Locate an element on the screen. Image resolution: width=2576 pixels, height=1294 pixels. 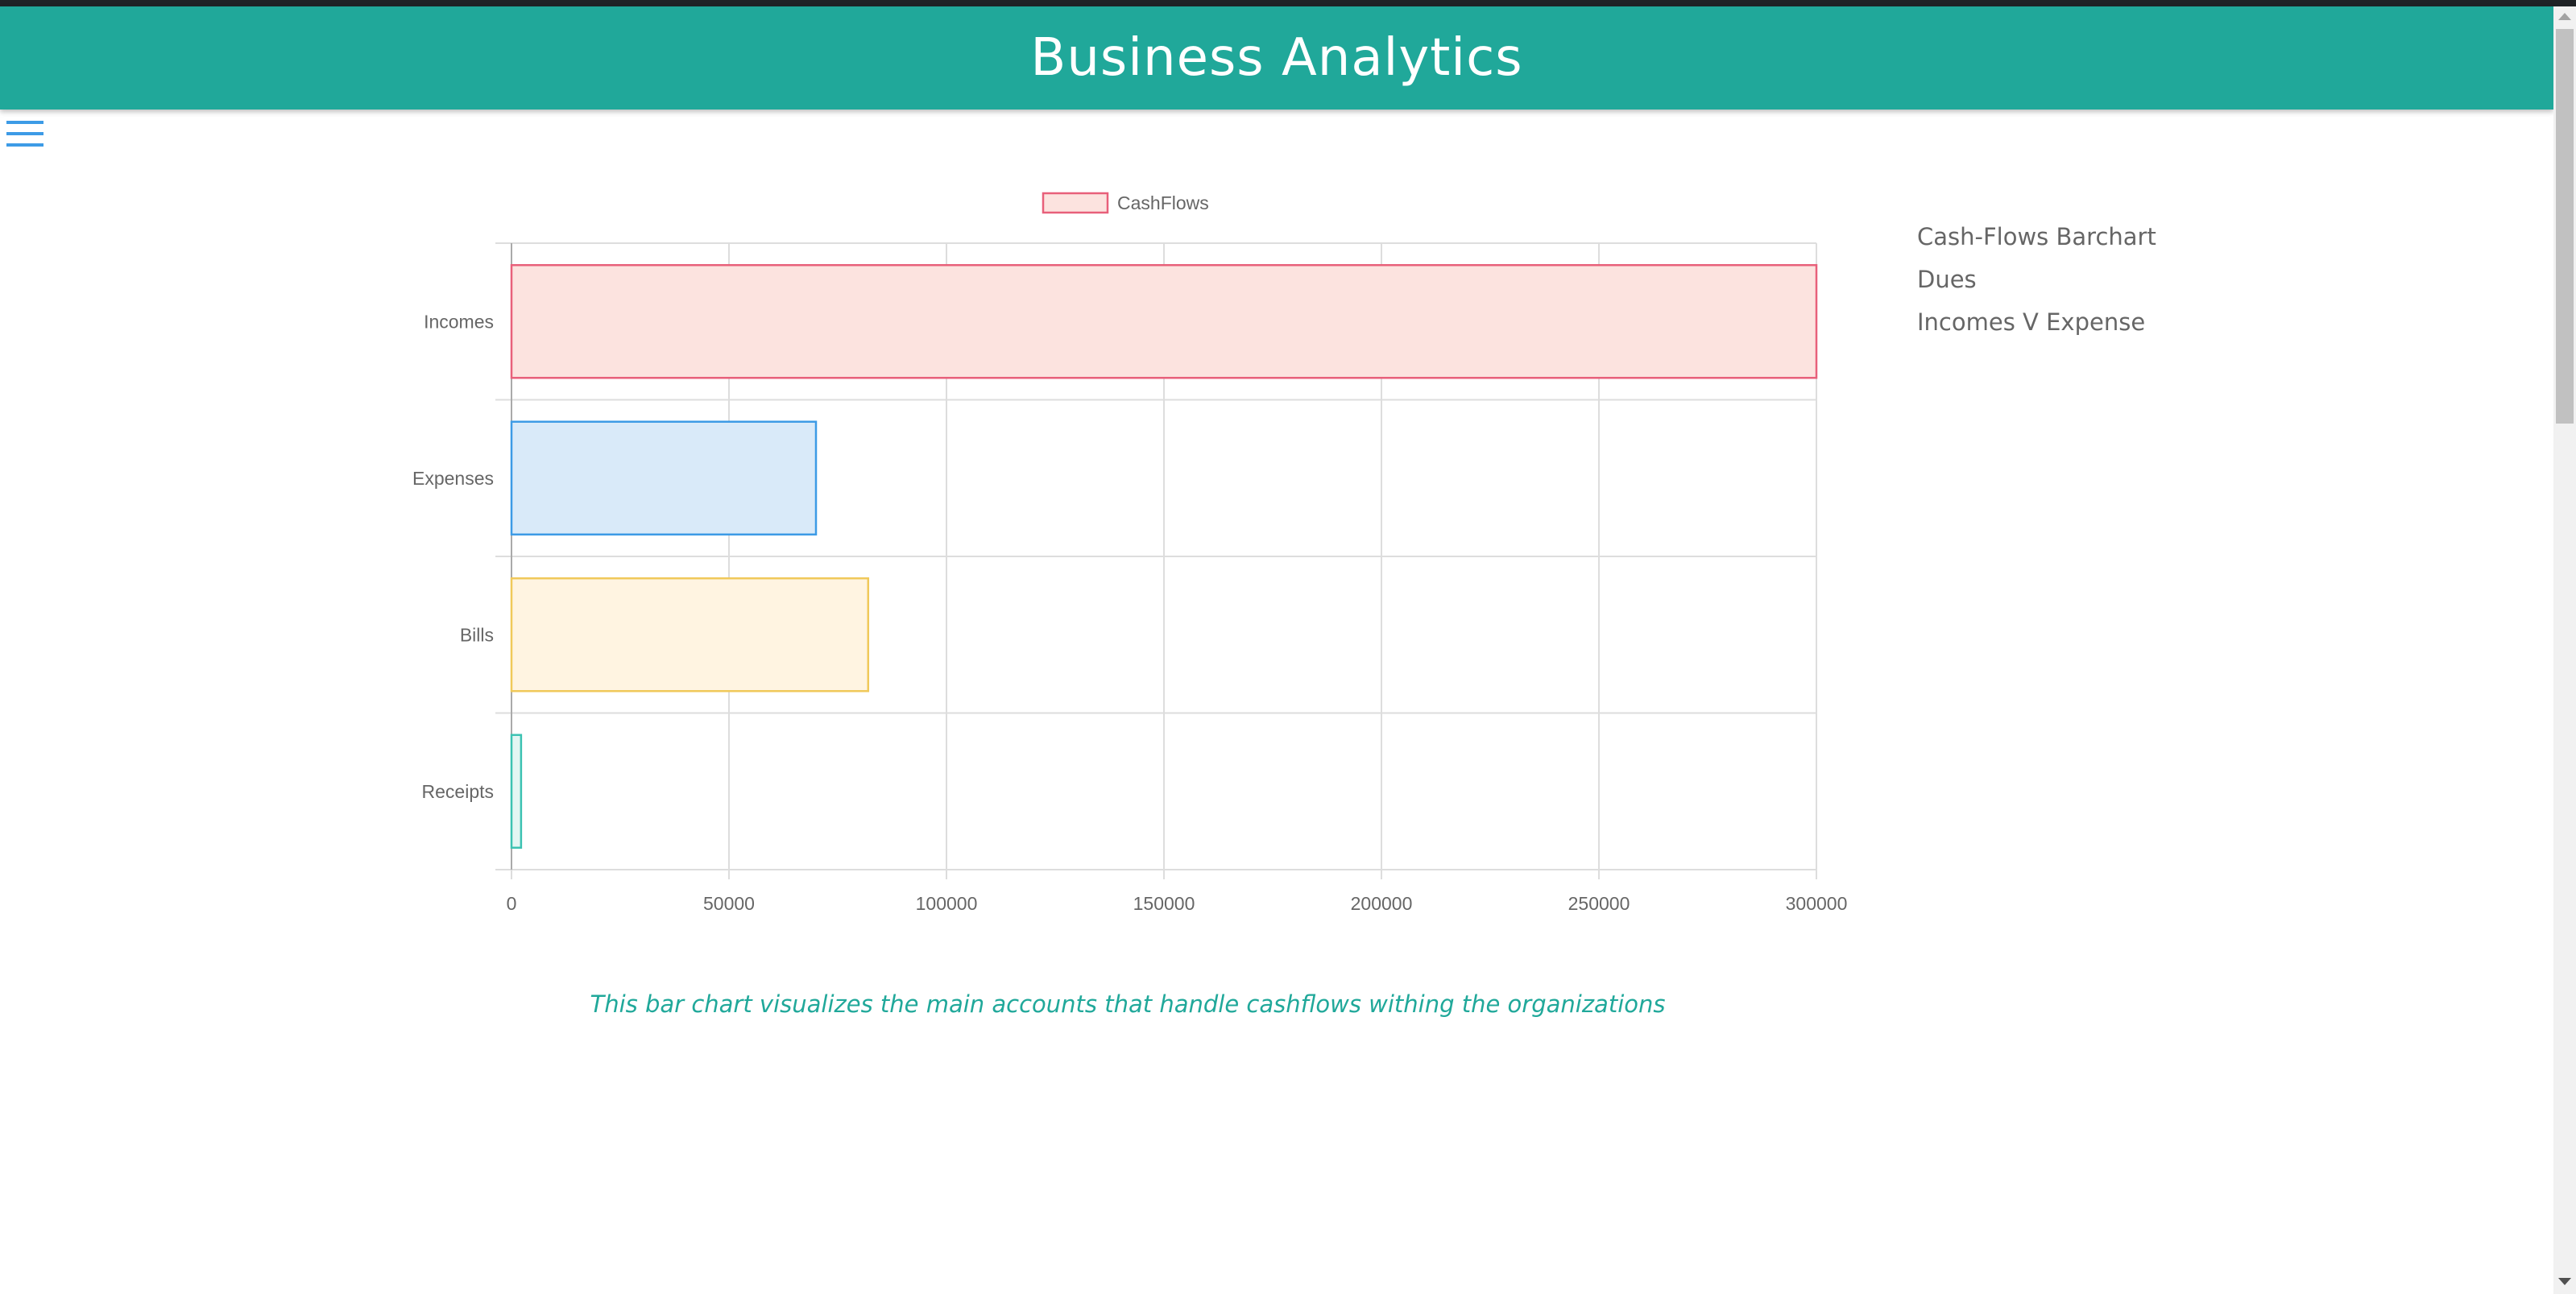
x-tick-label: 300000 is located at coordinates (1817, 903).